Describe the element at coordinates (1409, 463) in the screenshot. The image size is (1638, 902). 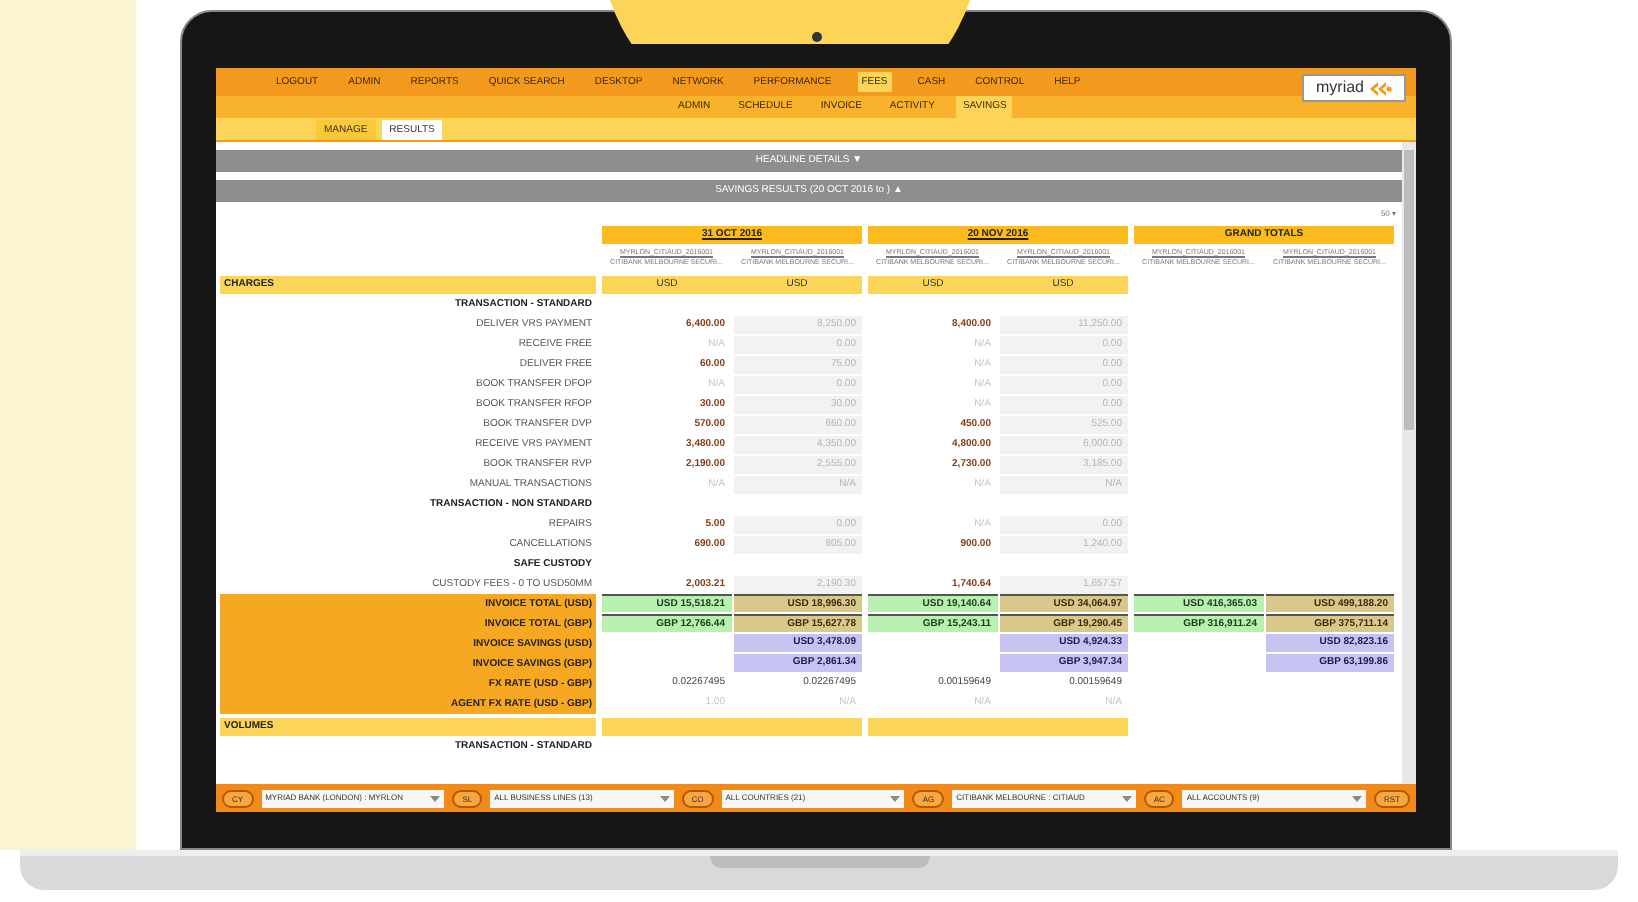
I see `scrollbar` at that location.